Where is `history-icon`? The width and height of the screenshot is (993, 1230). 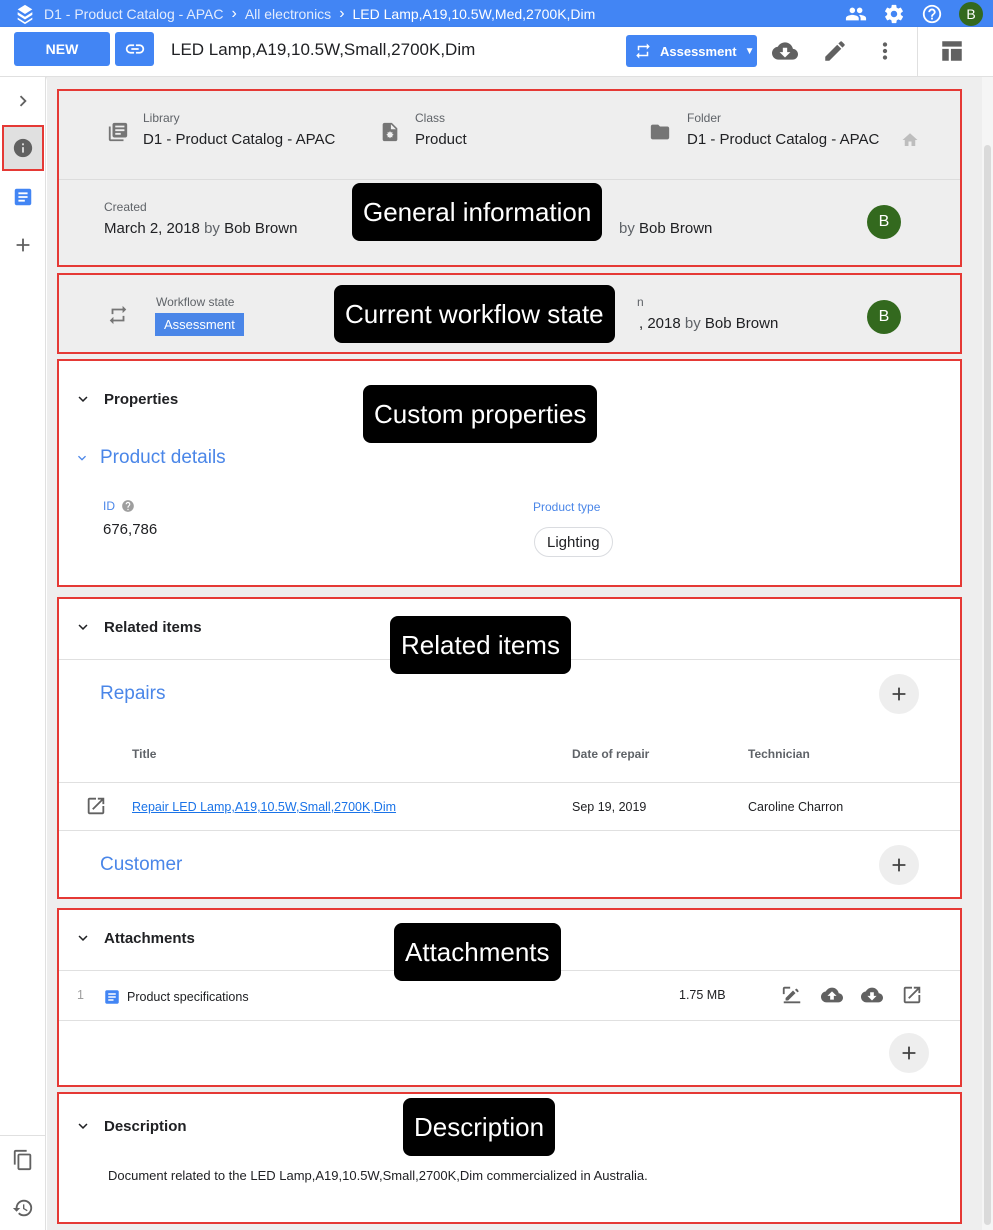 history-icon is located at coordinates (22, 1208).